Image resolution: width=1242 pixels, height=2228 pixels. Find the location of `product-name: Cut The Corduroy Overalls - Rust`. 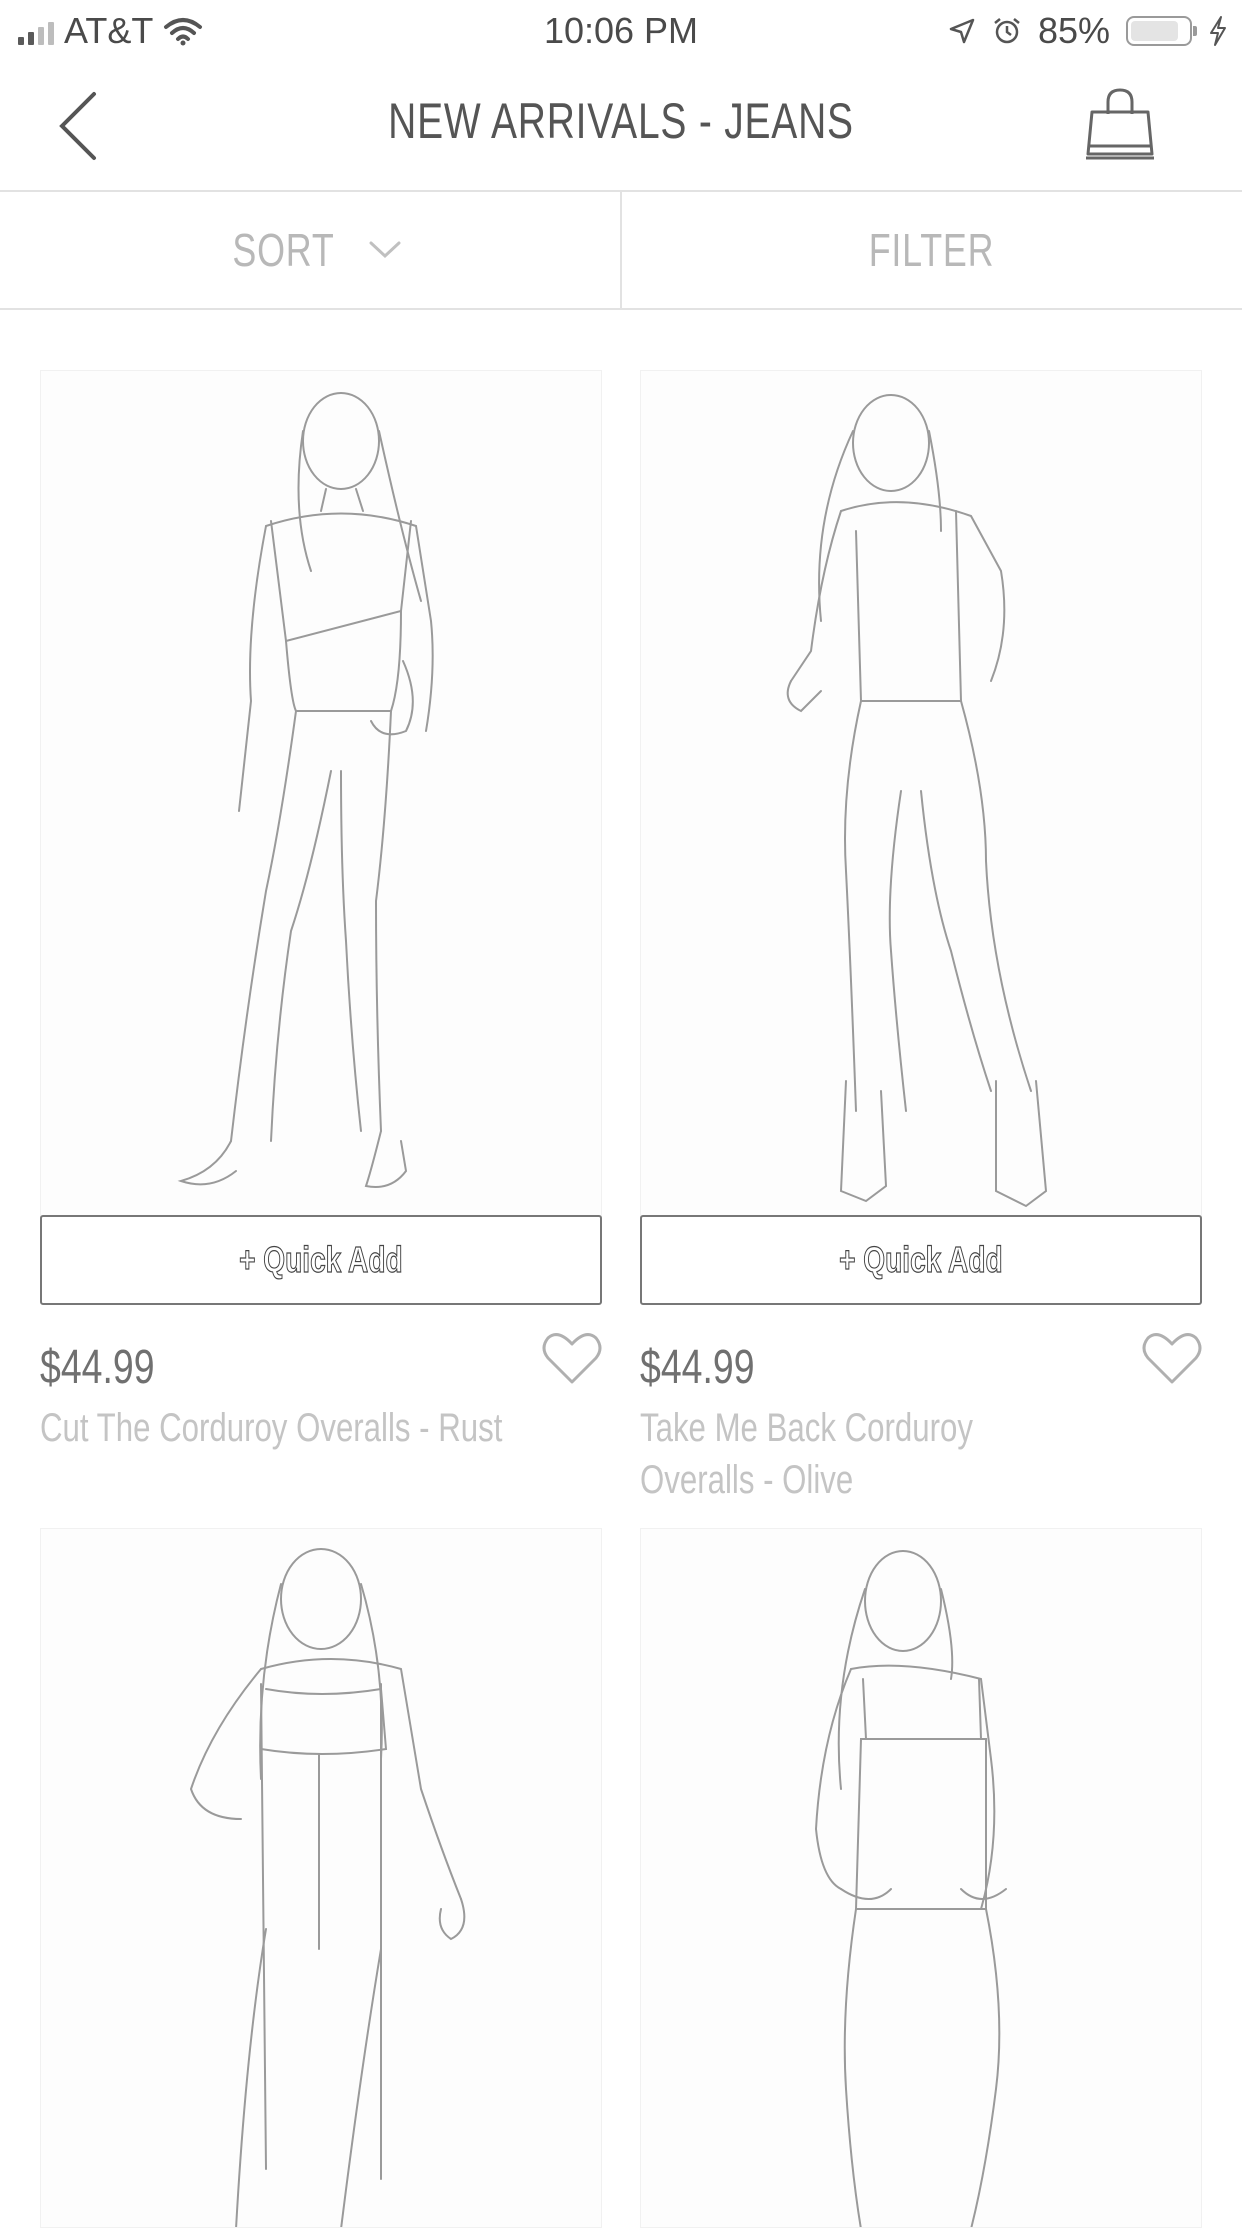

product-name: Cut The Corduroy Overalls - Rust is located at coordinates (313, 1428).